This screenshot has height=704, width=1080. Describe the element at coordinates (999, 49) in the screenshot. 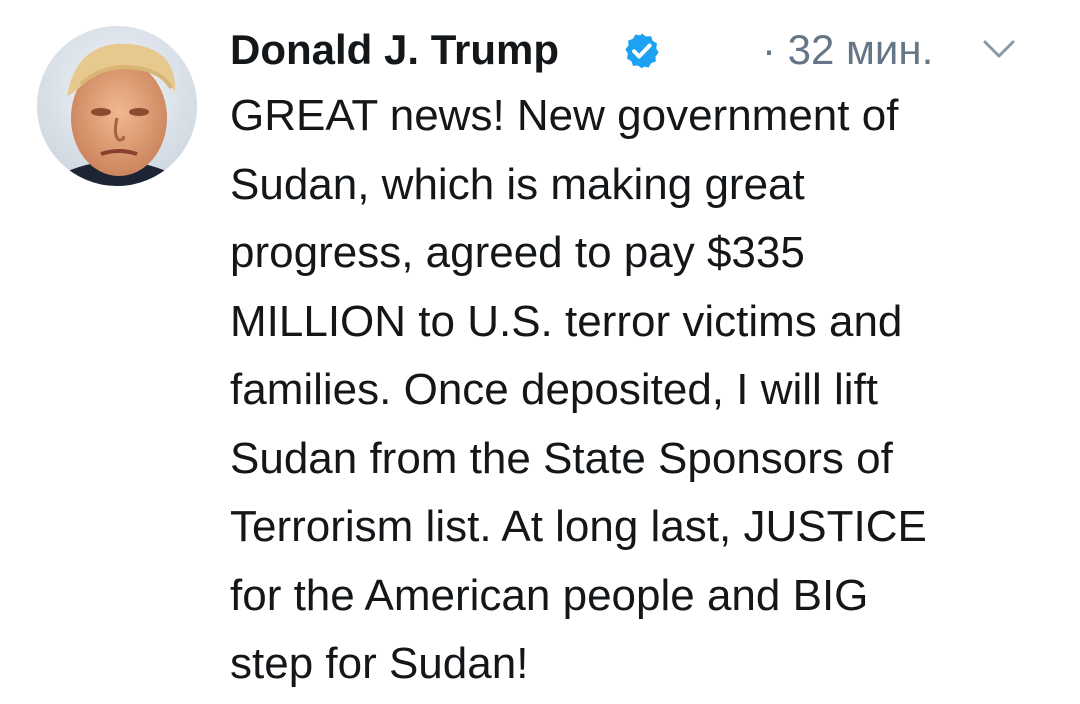

I see `chevron-down-icon` at that location.